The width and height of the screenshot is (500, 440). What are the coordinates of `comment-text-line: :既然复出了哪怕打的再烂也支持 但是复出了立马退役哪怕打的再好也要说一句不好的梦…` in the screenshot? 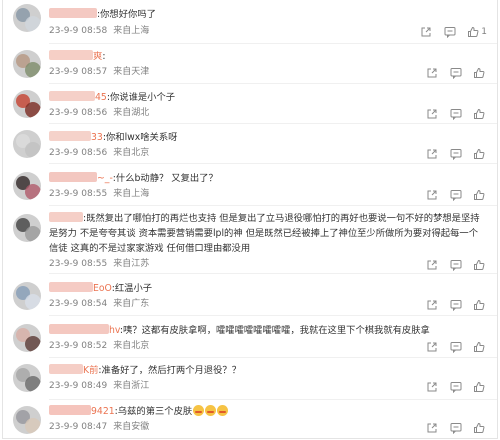 It's located at (268, 233).